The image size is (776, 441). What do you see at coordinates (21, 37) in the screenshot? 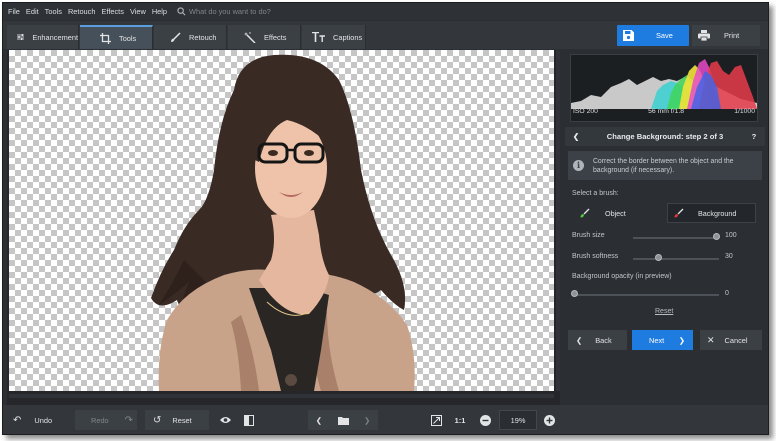
I see `sliders-icon` at bounding box center [21, 37].